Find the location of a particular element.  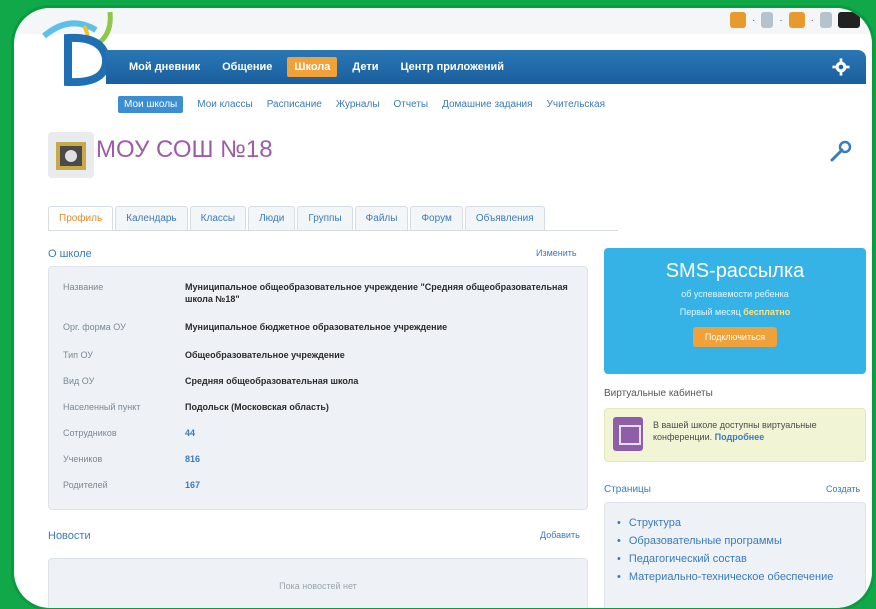

about-value: Подольск (Московская область) is located at coordinates (257, 407).